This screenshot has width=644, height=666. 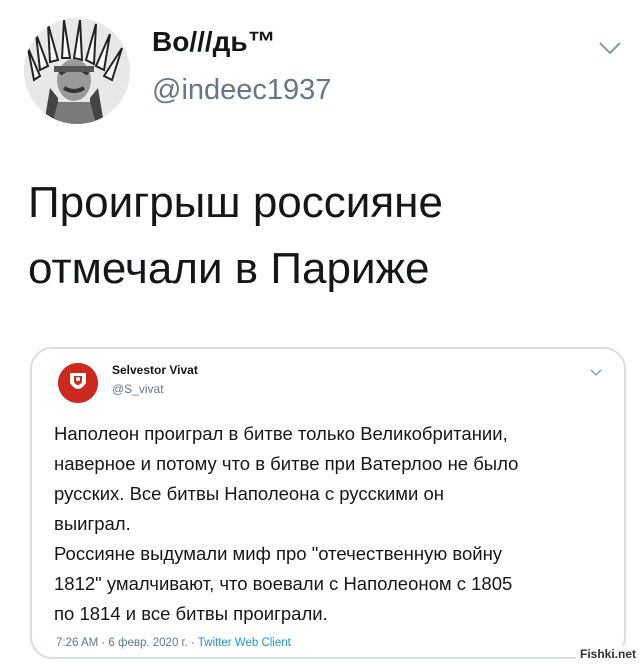 I want to click on author-avatar, so click(x=77, y=71).